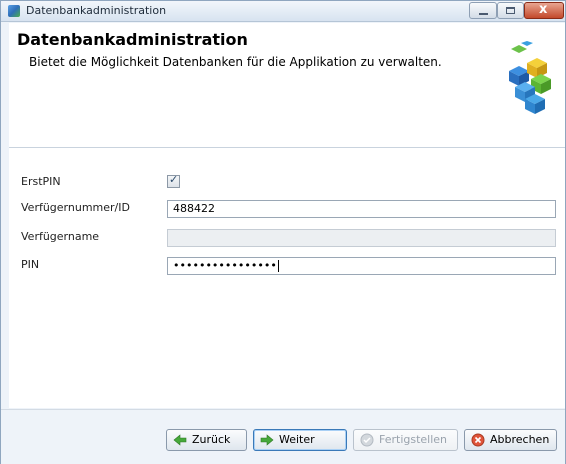 This screenshot has height=464, width=566. Describe the element at coordinates (283, 11) in the screenshot. I see `title-bar: Datenbankadministration x` at that location.